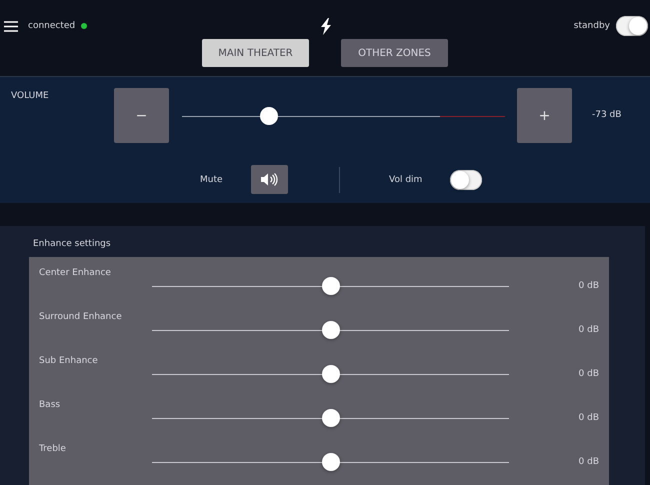 The width and height of the screenshot is (650, 485). What do you see at coordinates (406, 179) in the screenshot?
I see `vol-dim-label: Vol dim` at bounding box center [406, 179].